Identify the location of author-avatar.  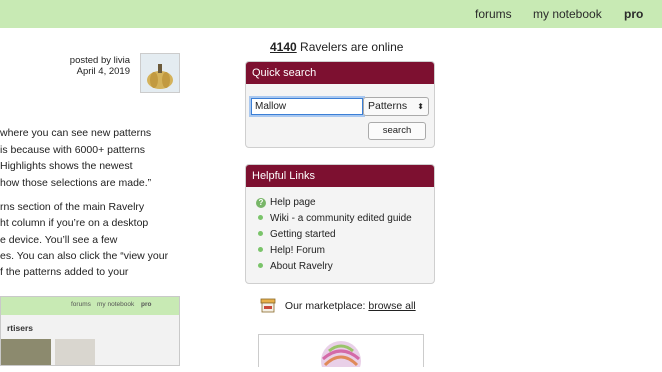
(160, 73).